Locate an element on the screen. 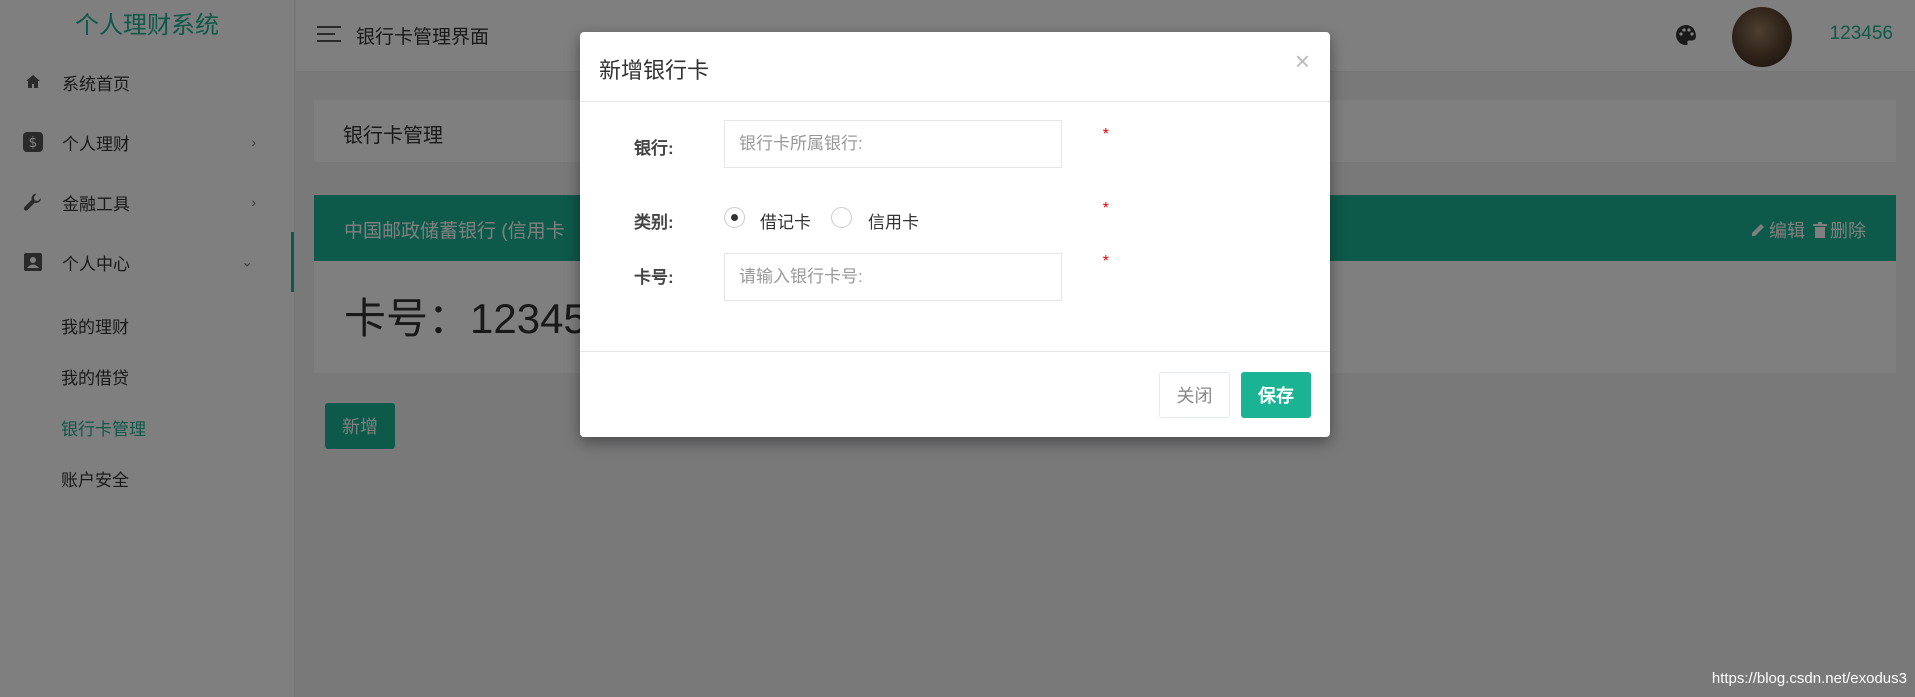 The width and height of the screenshot is (1915, 697). modal-footer: 关闭 保存 is located at coordinates (955, 394).